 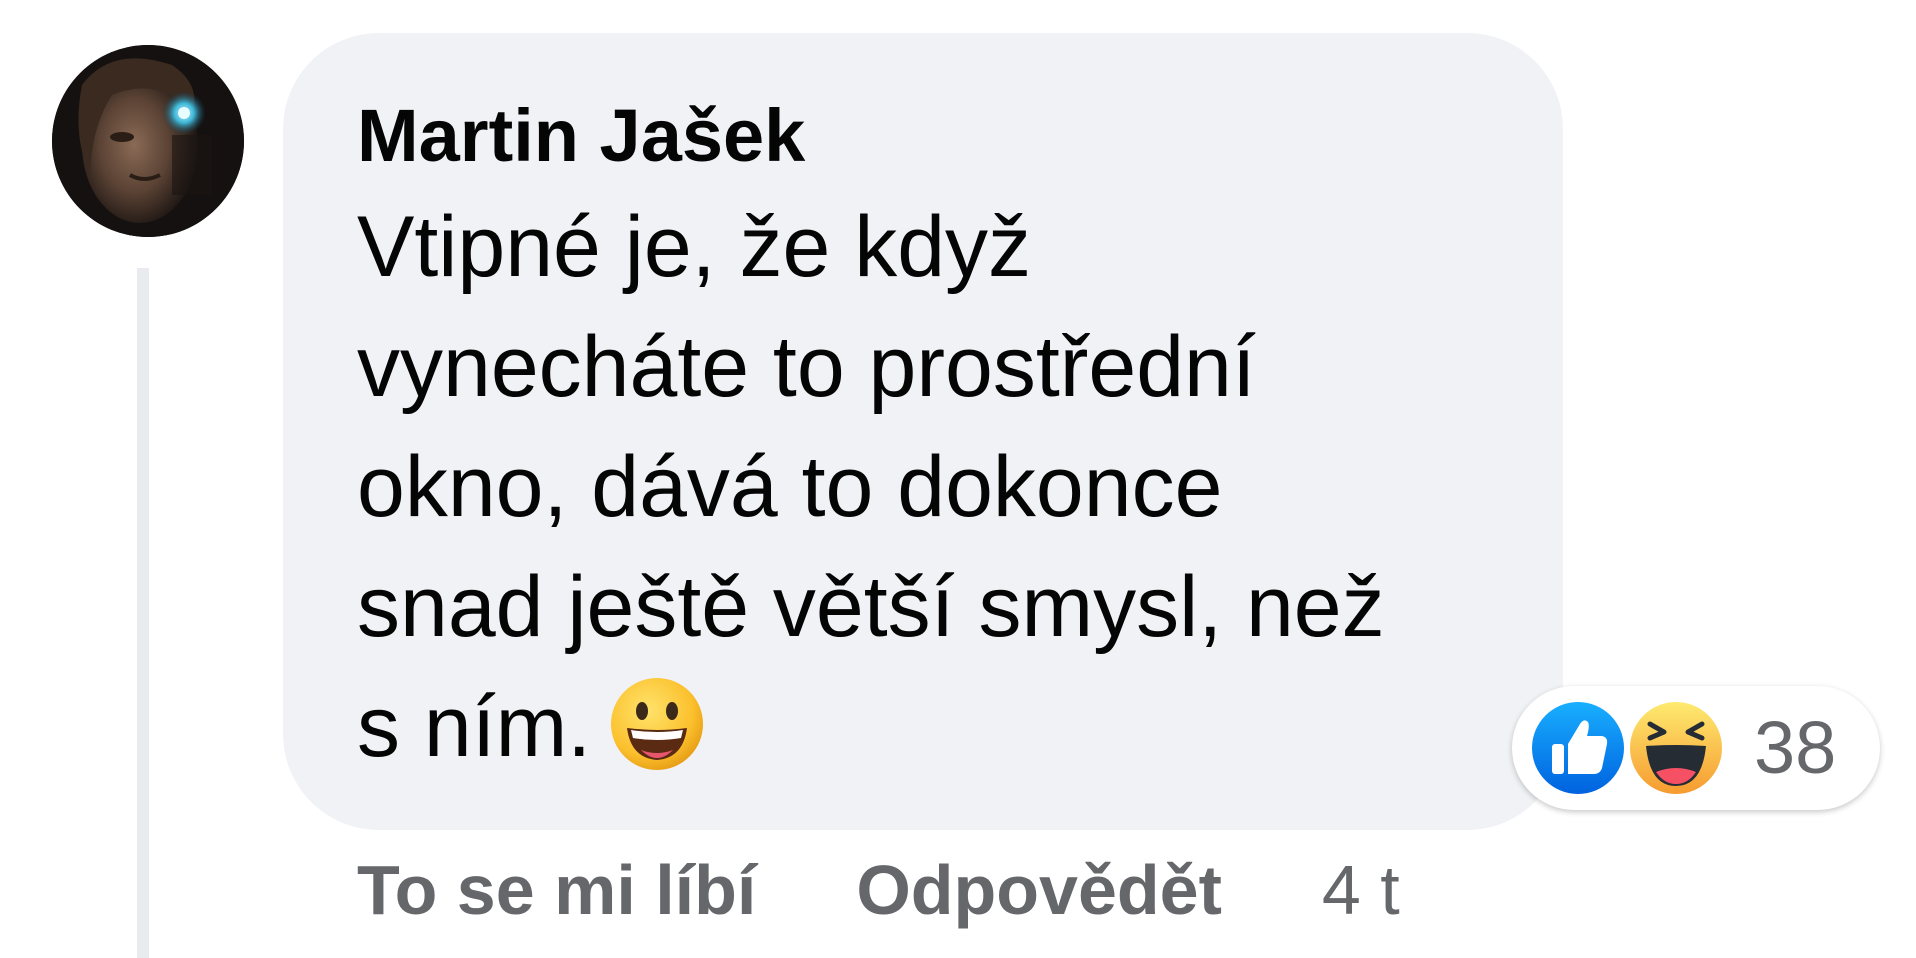 What do you see at coordinates (871, 607) in the screenshot?
I see `comment-text-line: snad ještě větší smysl, než` at bounding box center [871, 607].